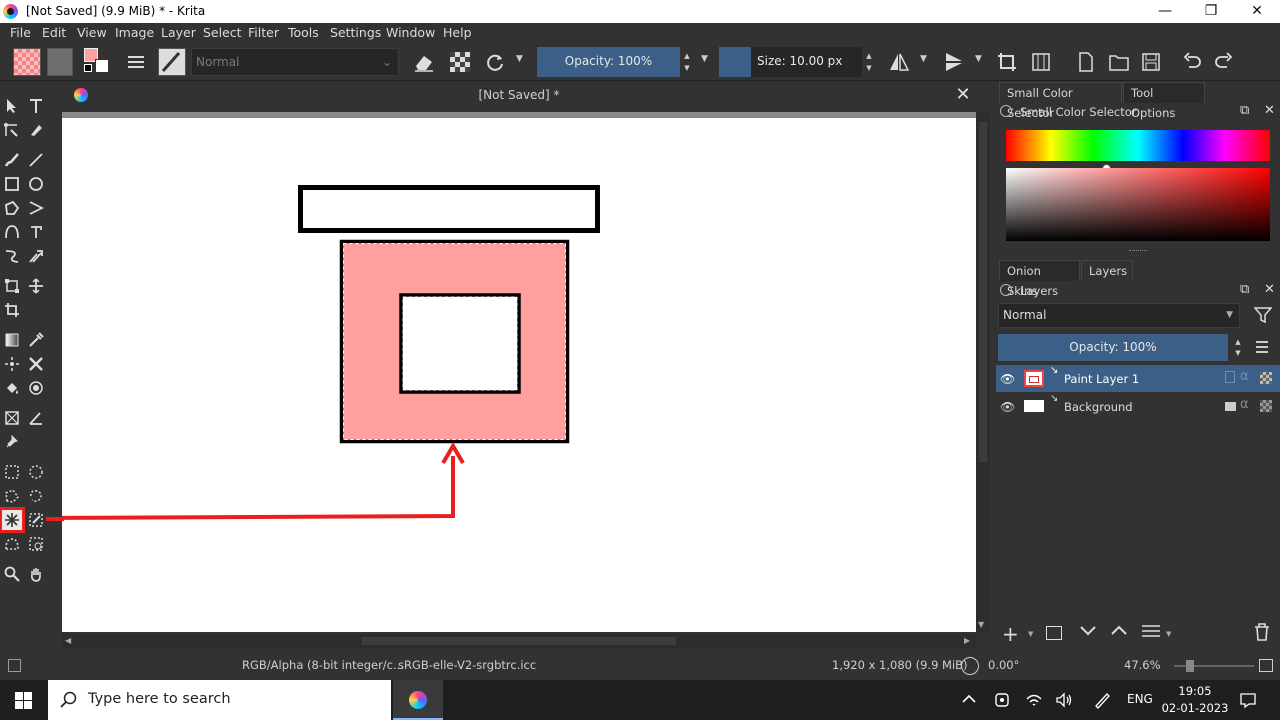 Image resolution: width=1280 pixels, height=720 pixels. Describe the element at coordinates (27, 62) in the screenshot. I see `gradient-preset-icon` at that location.